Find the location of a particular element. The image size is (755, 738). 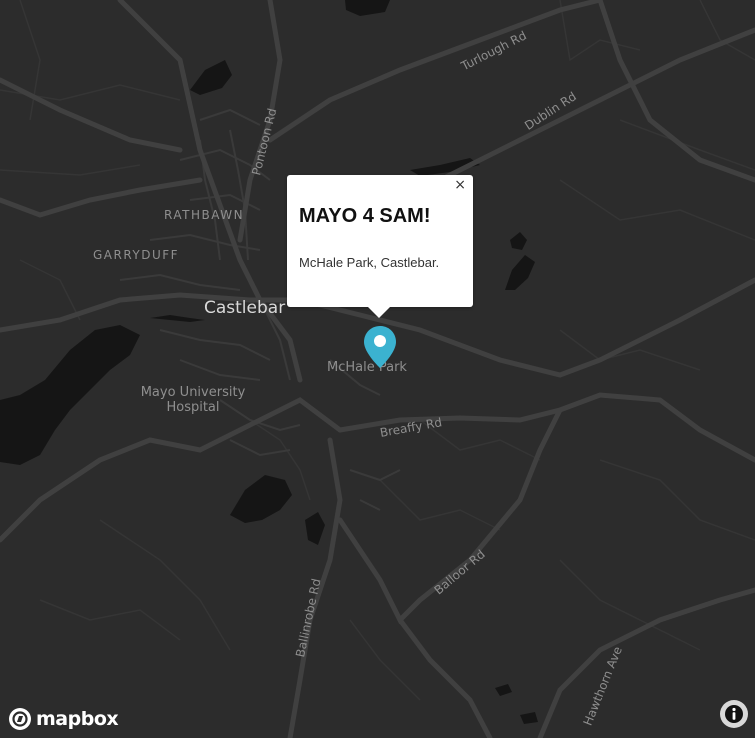

pond-se is located at coordinates (503, 690).